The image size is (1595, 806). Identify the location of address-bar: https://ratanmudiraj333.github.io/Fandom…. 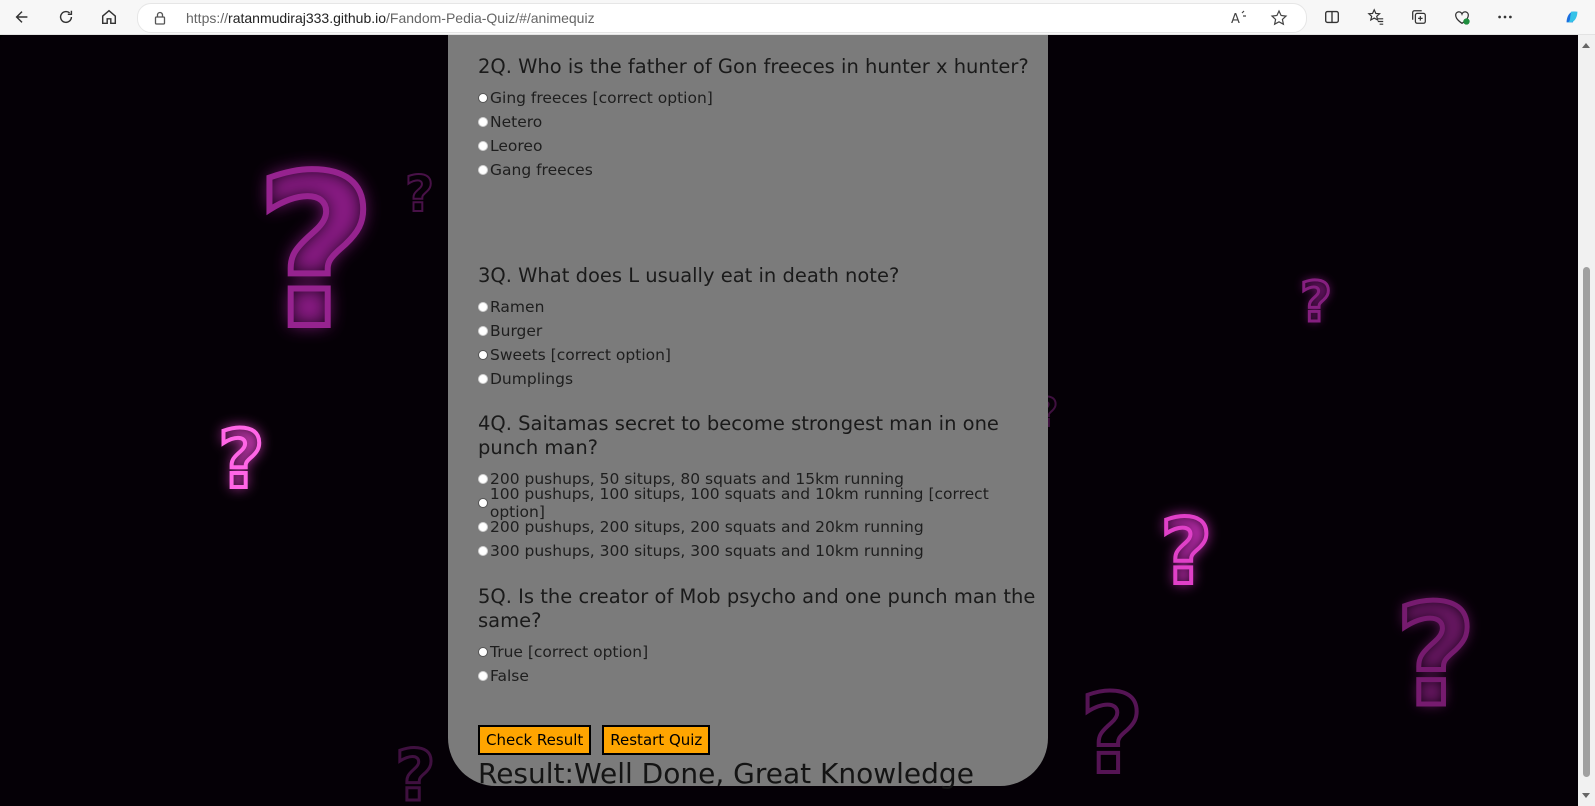
(722, 18).